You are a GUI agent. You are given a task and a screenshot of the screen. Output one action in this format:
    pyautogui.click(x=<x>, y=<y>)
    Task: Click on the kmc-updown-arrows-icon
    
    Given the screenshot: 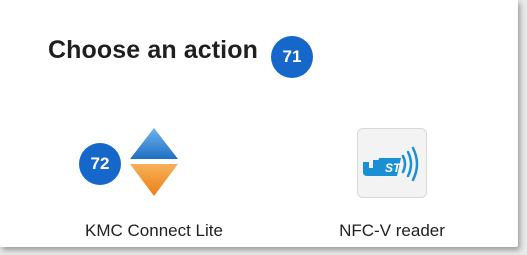 What is the action you would take?
    pyautogui.click(x=154, y=162)
    